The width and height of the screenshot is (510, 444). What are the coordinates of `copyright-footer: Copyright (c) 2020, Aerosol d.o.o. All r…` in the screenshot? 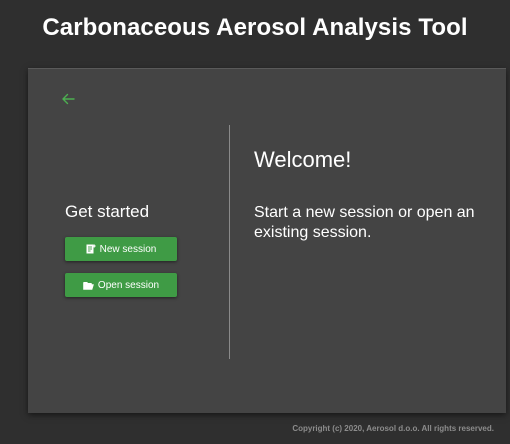 It's located at (393, 428).